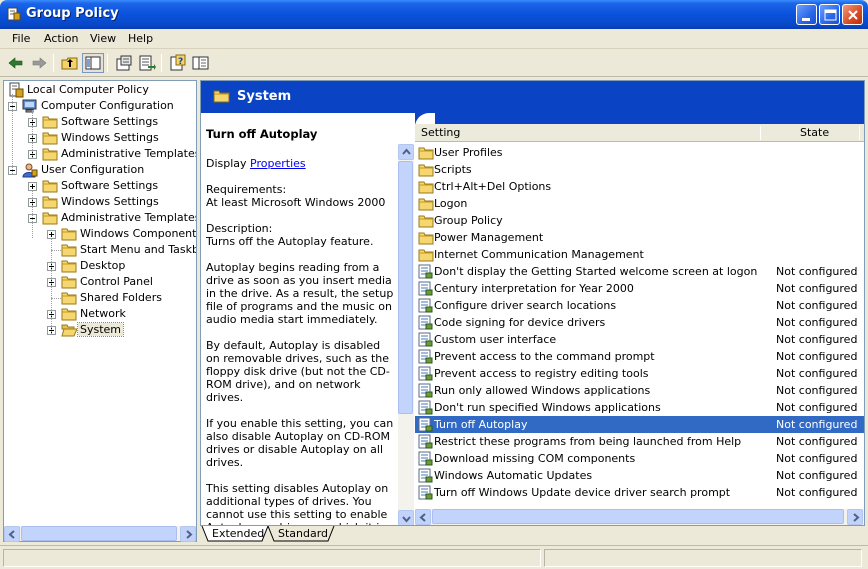 The image size is (868, 569). Describe the element at coordinates (532, 97) in the screenshot. I see `folder-banner: System` at that location.